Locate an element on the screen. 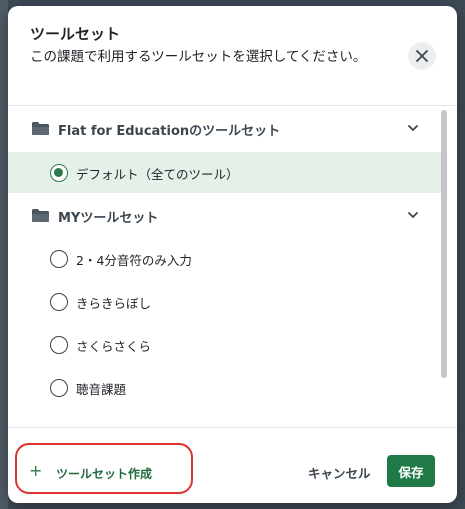 Image resolution: width=465 pixels, height=509 pixels. option-label: さくらさくら is located at coordinates (114, 346).